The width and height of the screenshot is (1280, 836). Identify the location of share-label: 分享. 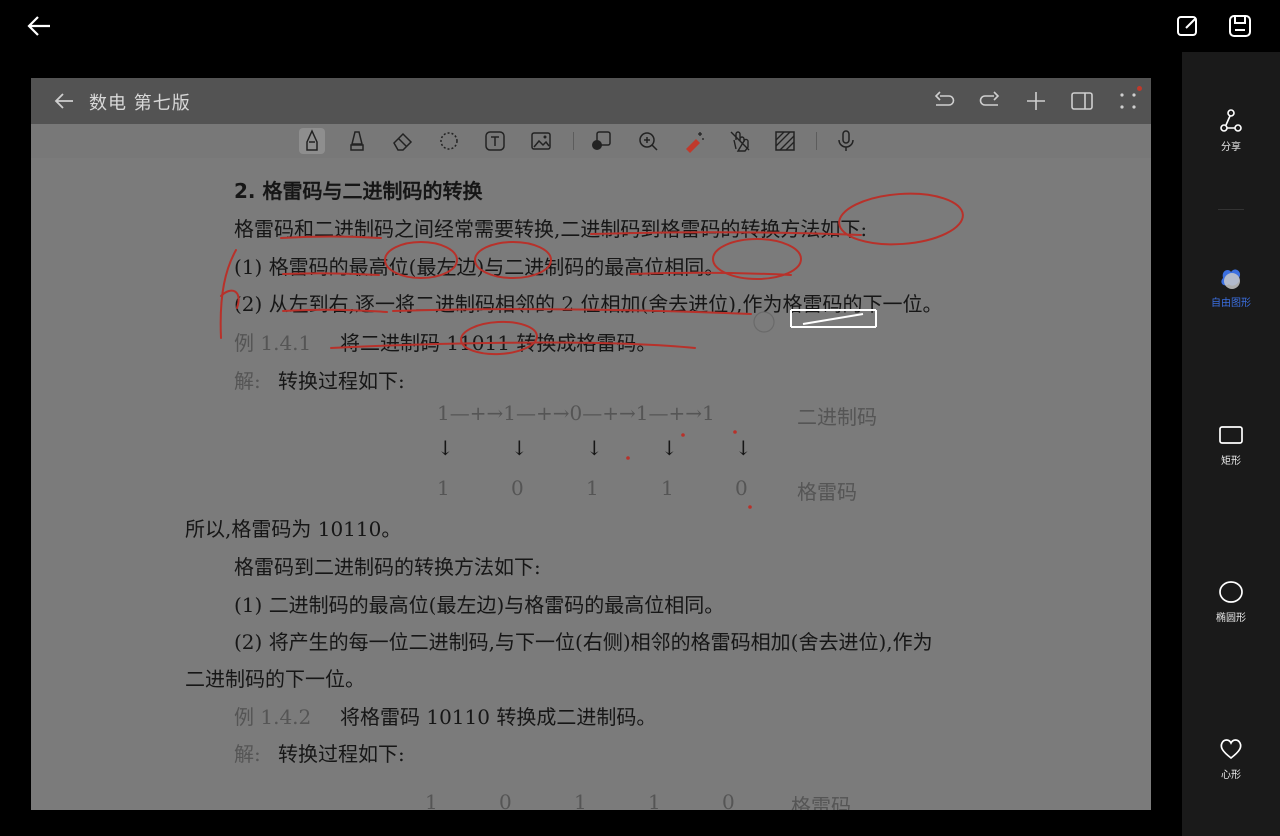
(1231, 147).